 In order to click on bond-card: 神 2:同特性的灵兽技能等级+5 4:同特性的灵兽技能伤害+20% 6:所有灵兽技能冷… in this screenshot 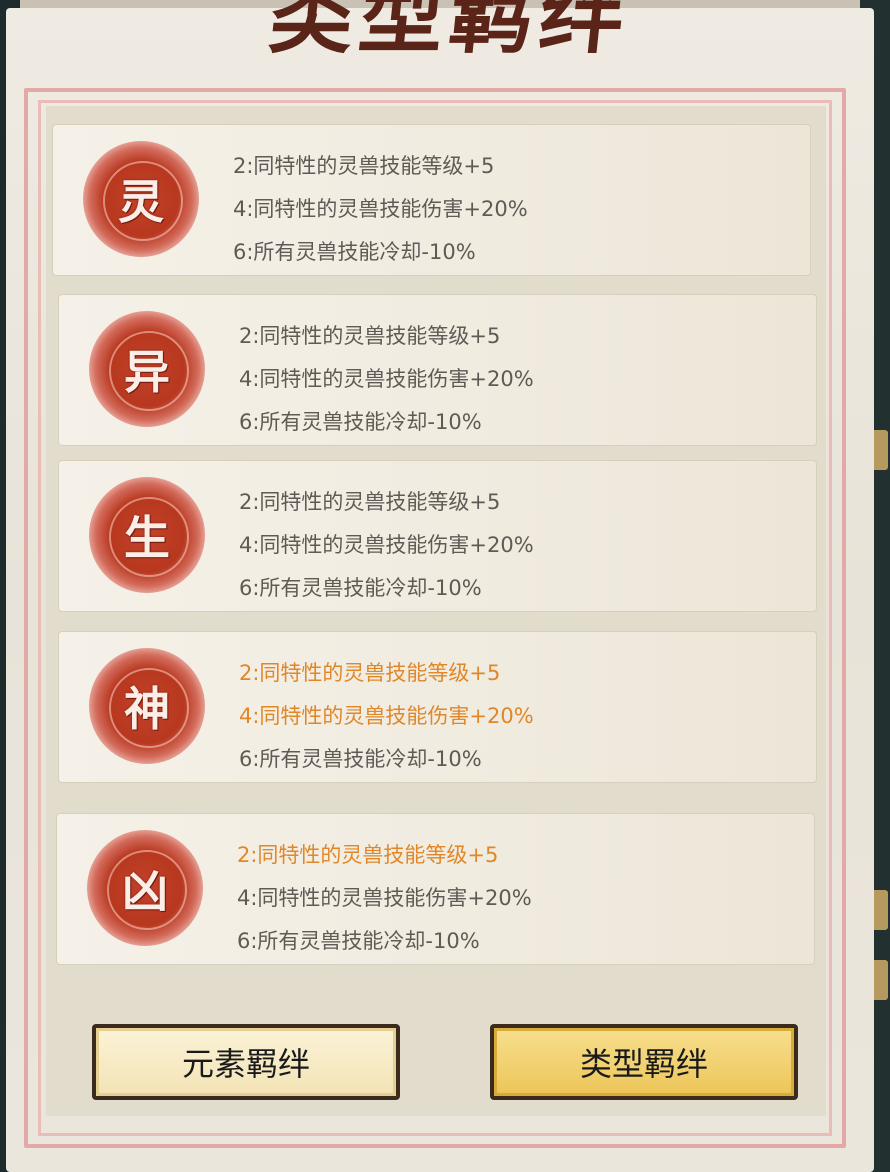, I will do `click(437, 707)`.